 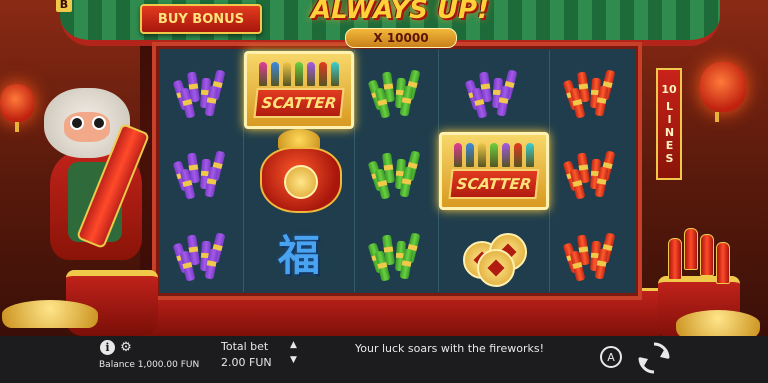 I want to click on fu-character-symbol: 福, so click(x=298, y=255).